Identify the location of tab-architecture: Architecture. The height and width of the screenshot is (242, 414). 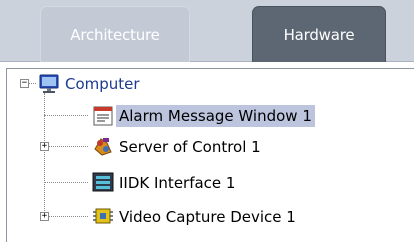
(115, 34).